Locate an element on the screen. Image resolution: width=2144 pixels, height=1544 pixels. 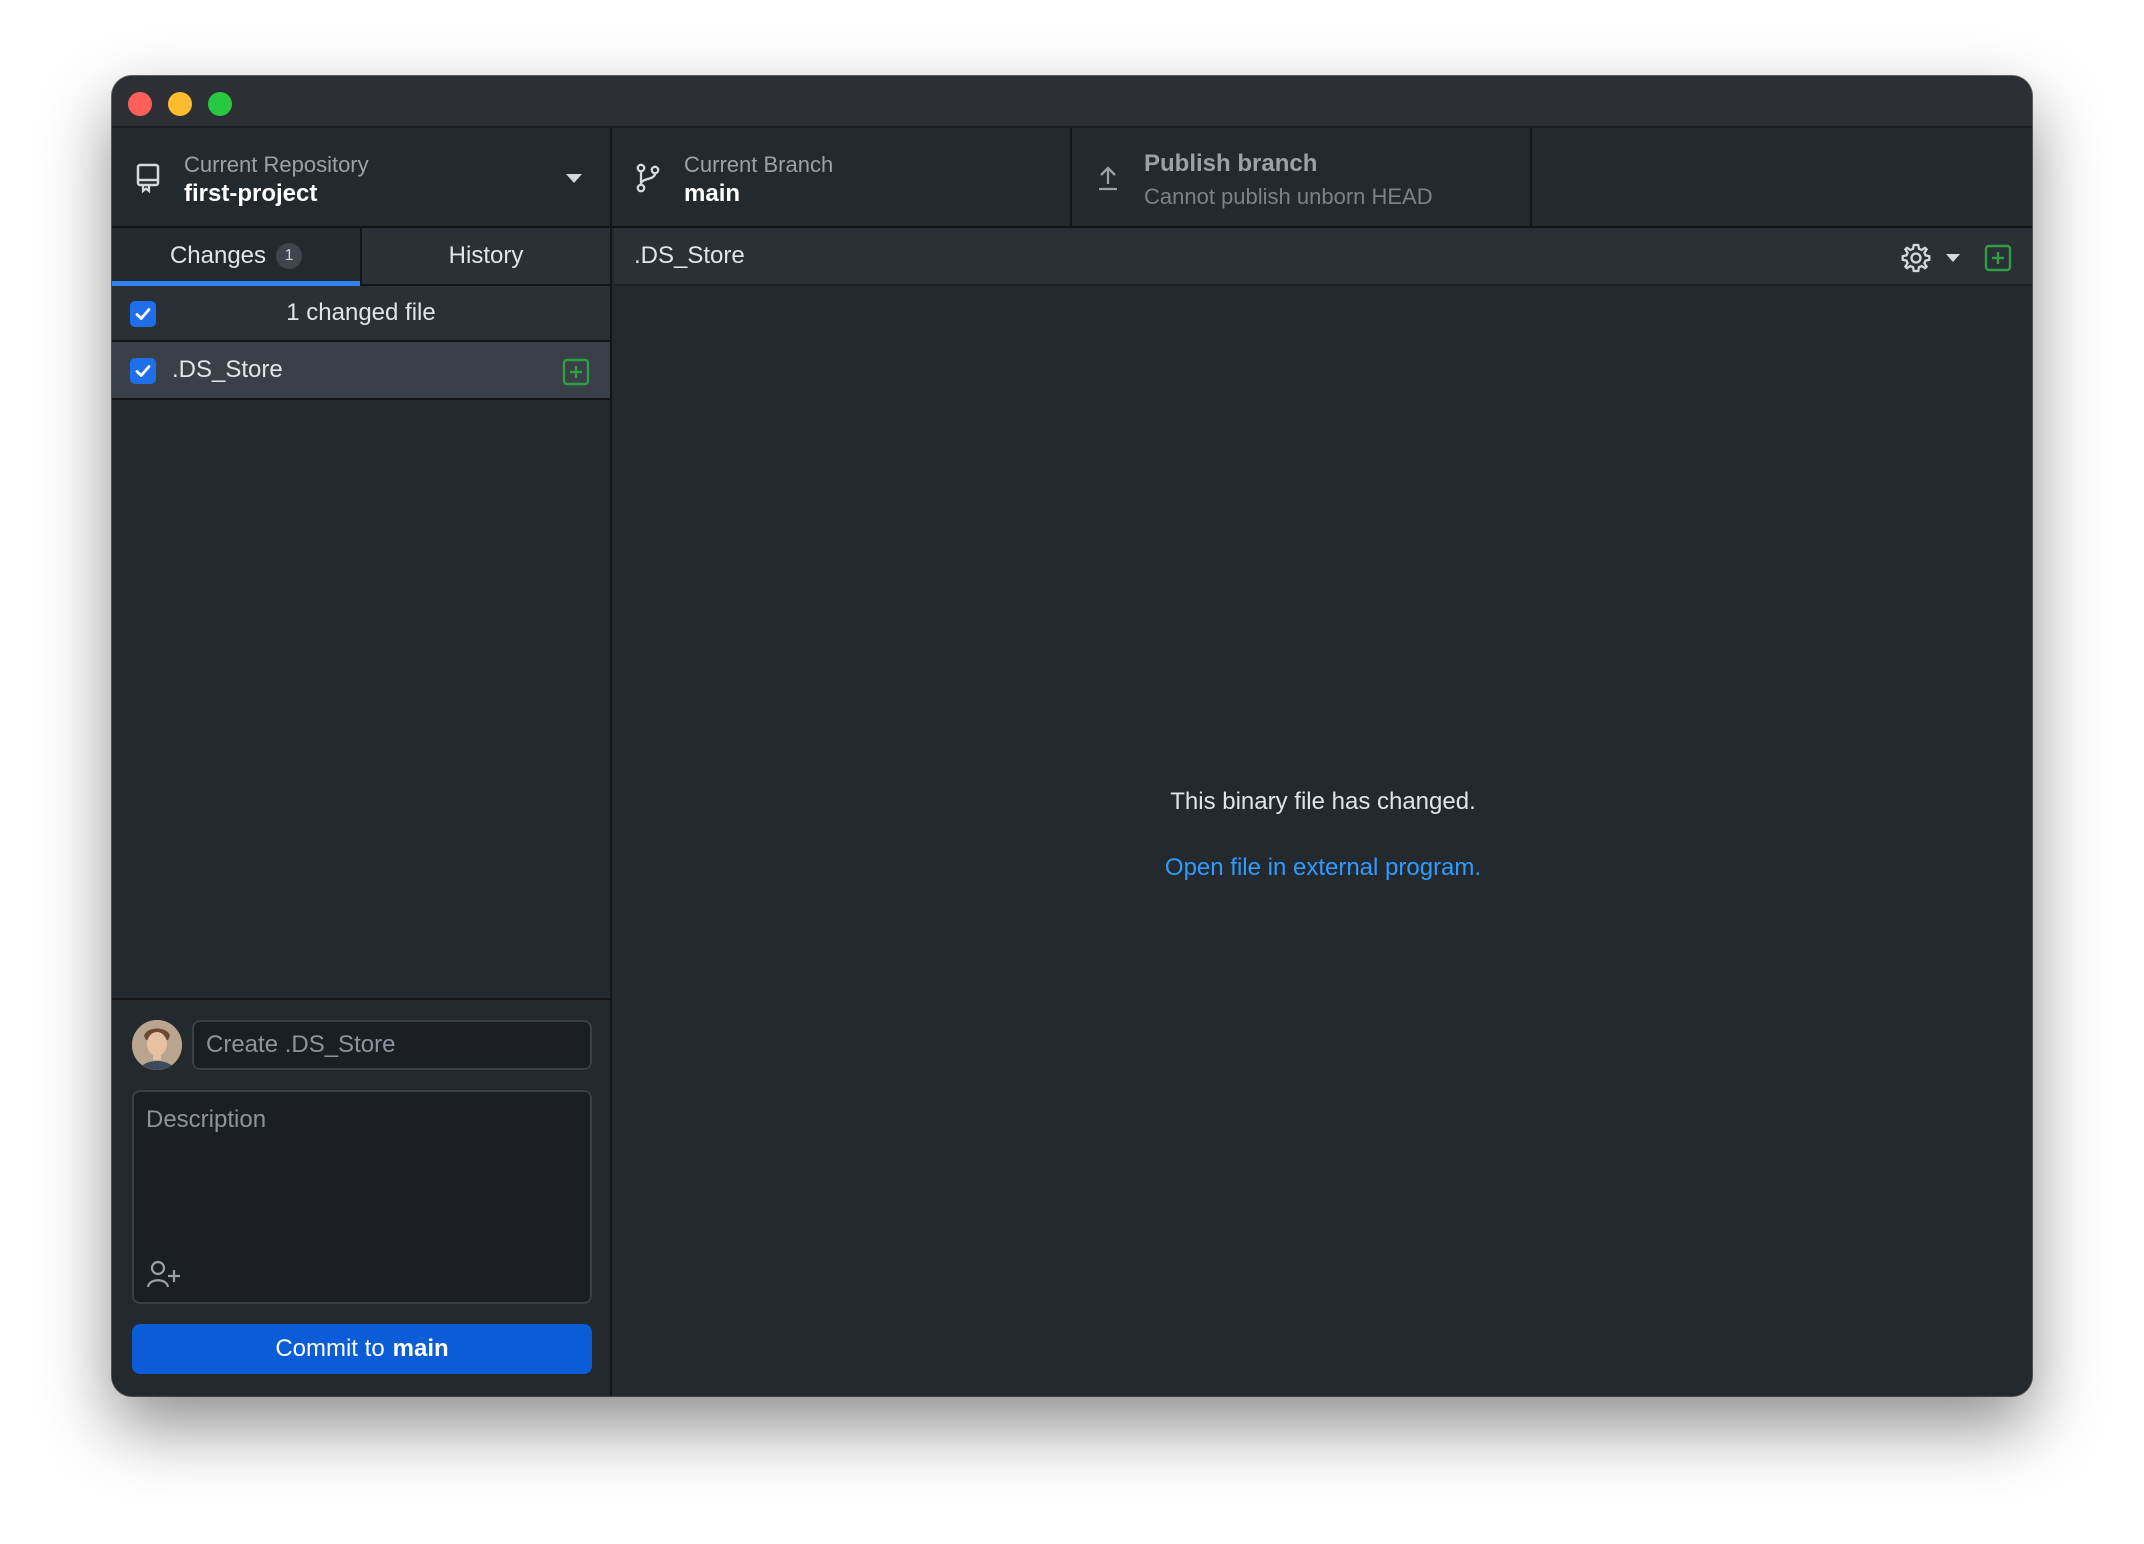
current-repository-label: Current Repository is located at coordinates (276, 164).